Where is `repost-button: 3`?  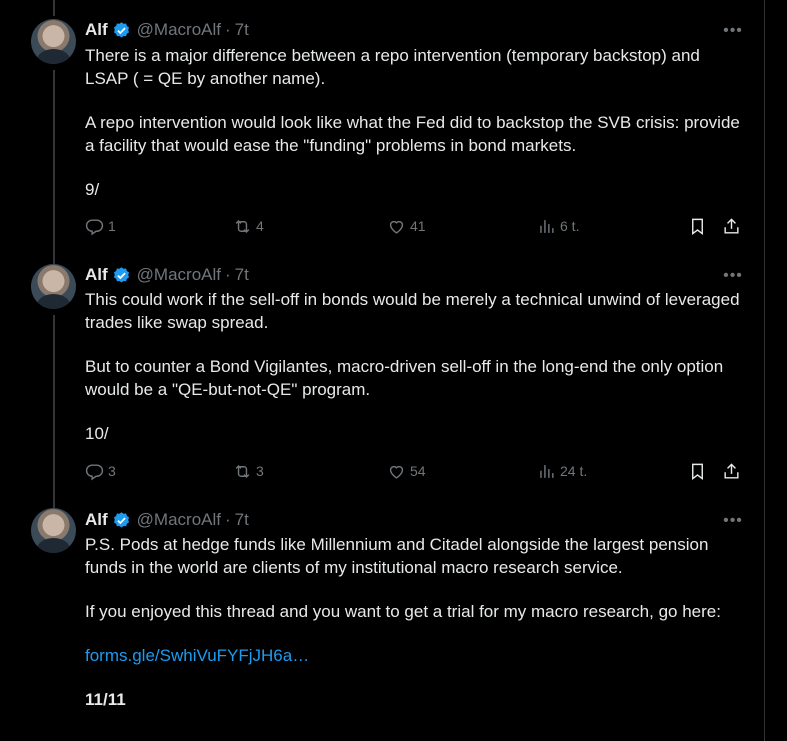 repost-button: 3 is located at coordinates (248, 471).